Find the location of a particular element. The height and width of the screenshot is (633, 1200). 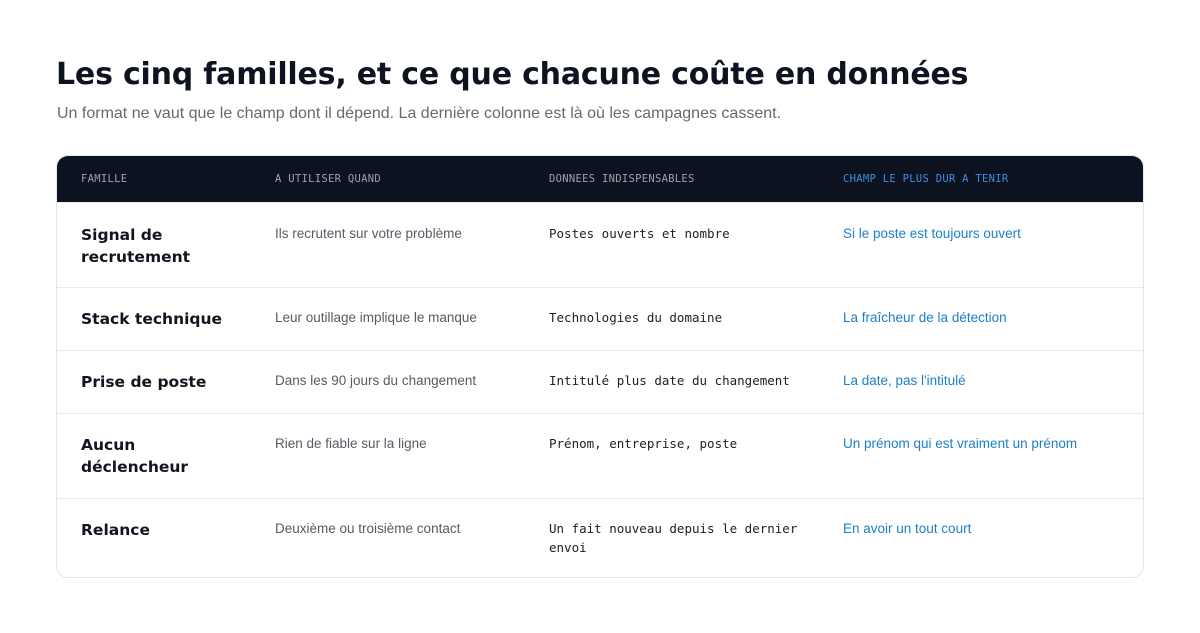

column-header-champ: CHAMP LE PLUS DUR A TENIR is located at coordinates (926, 179).